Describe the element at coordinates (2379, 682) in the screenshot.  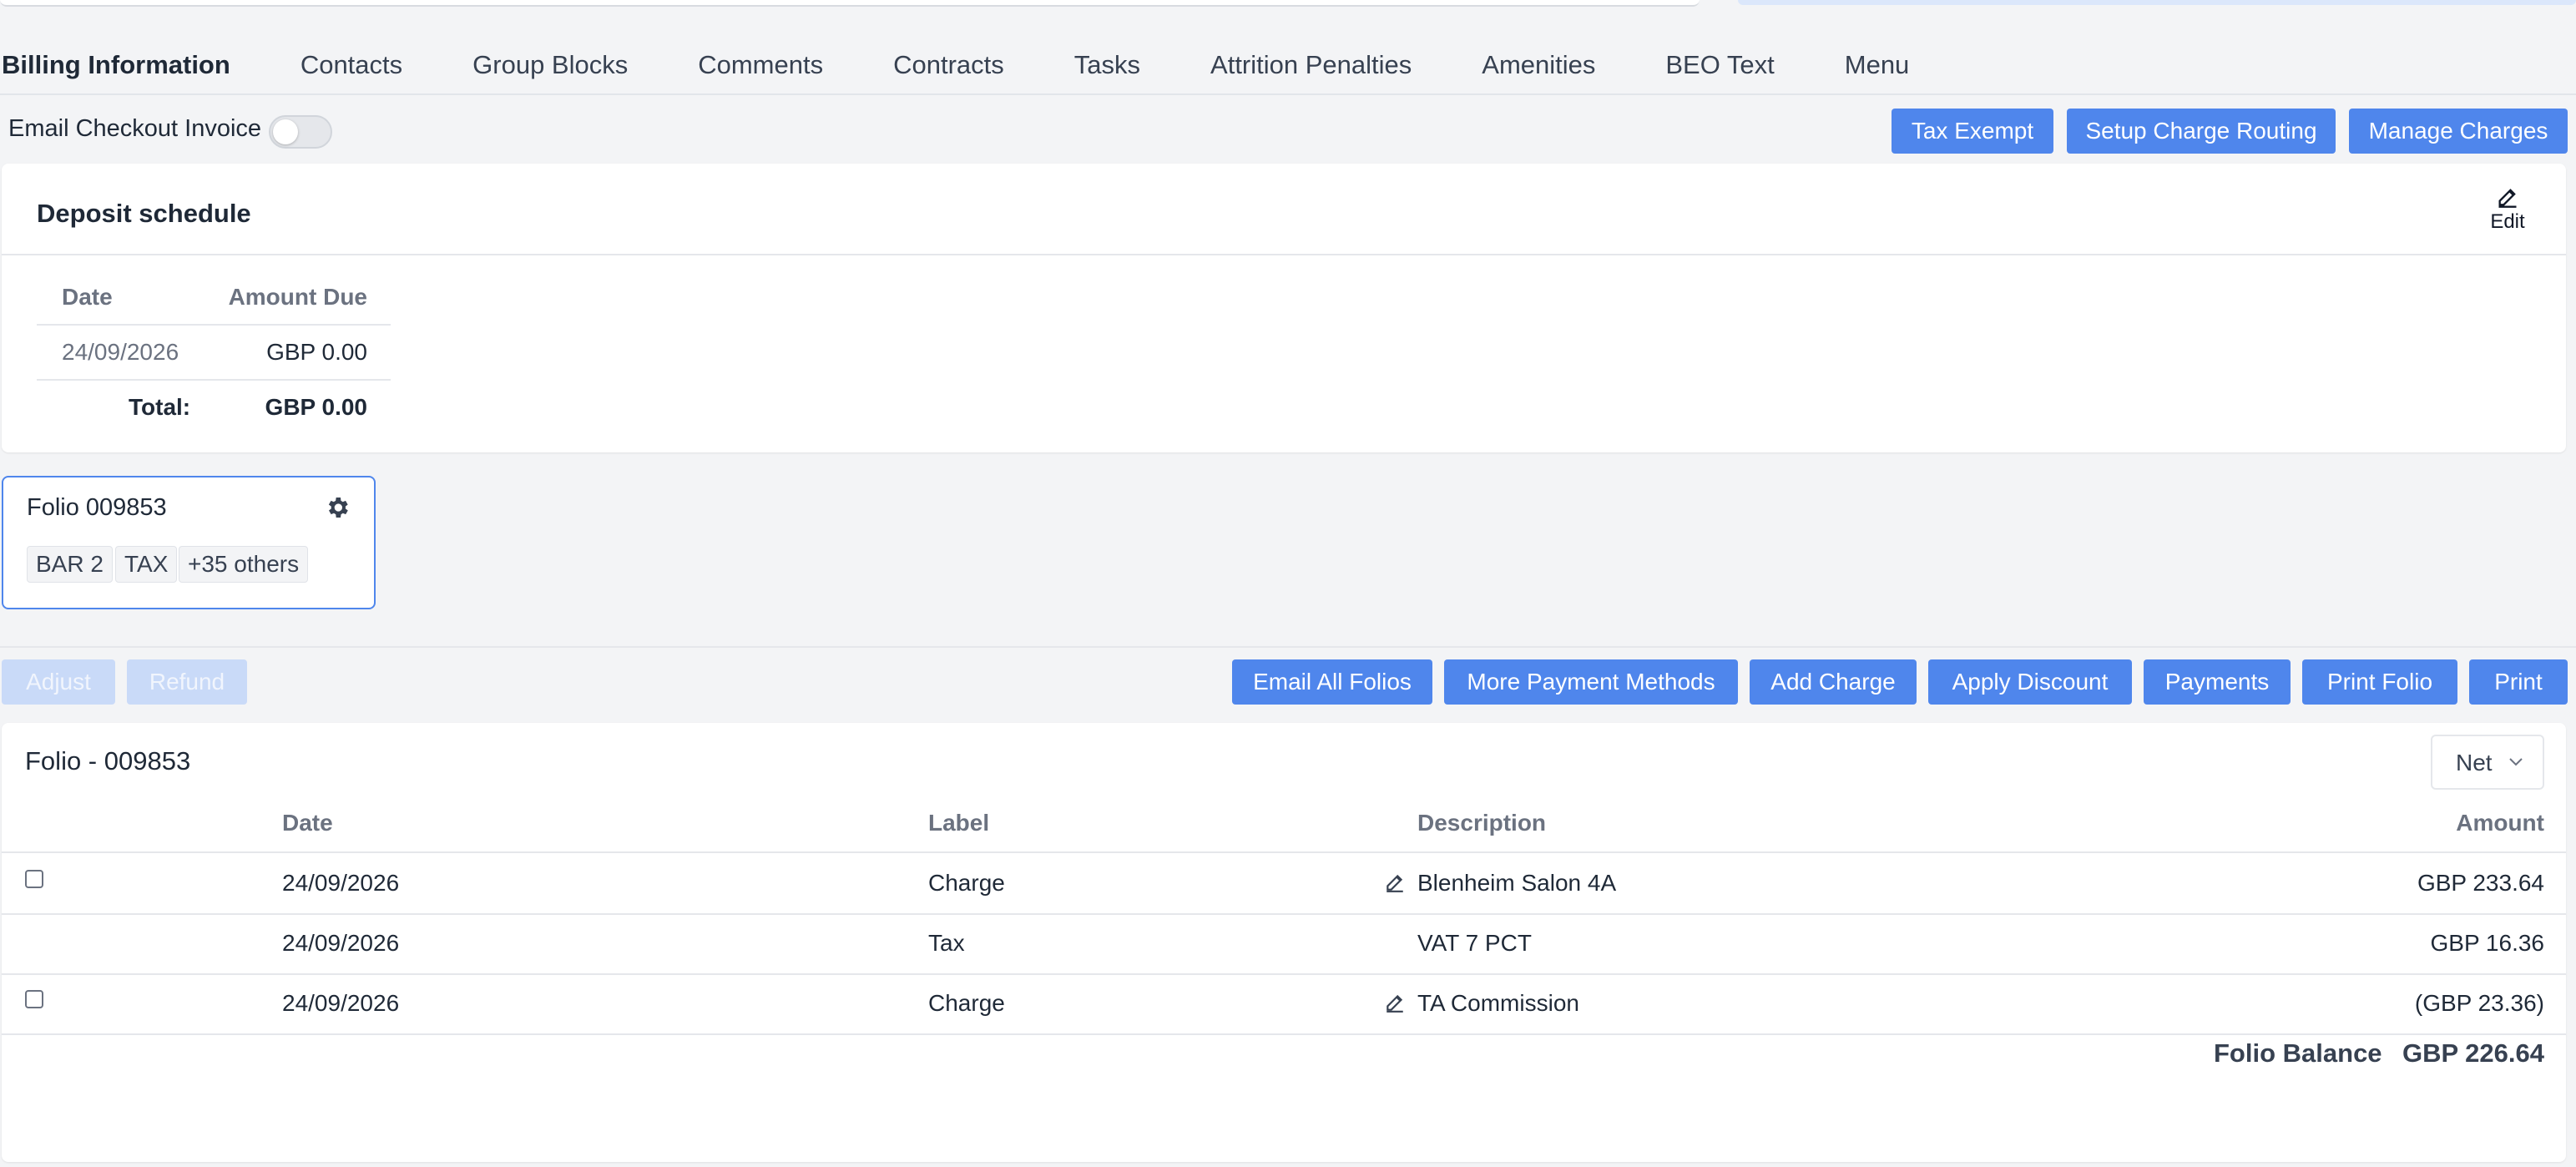
I see `print-folio-button: Print Folio` at that location.